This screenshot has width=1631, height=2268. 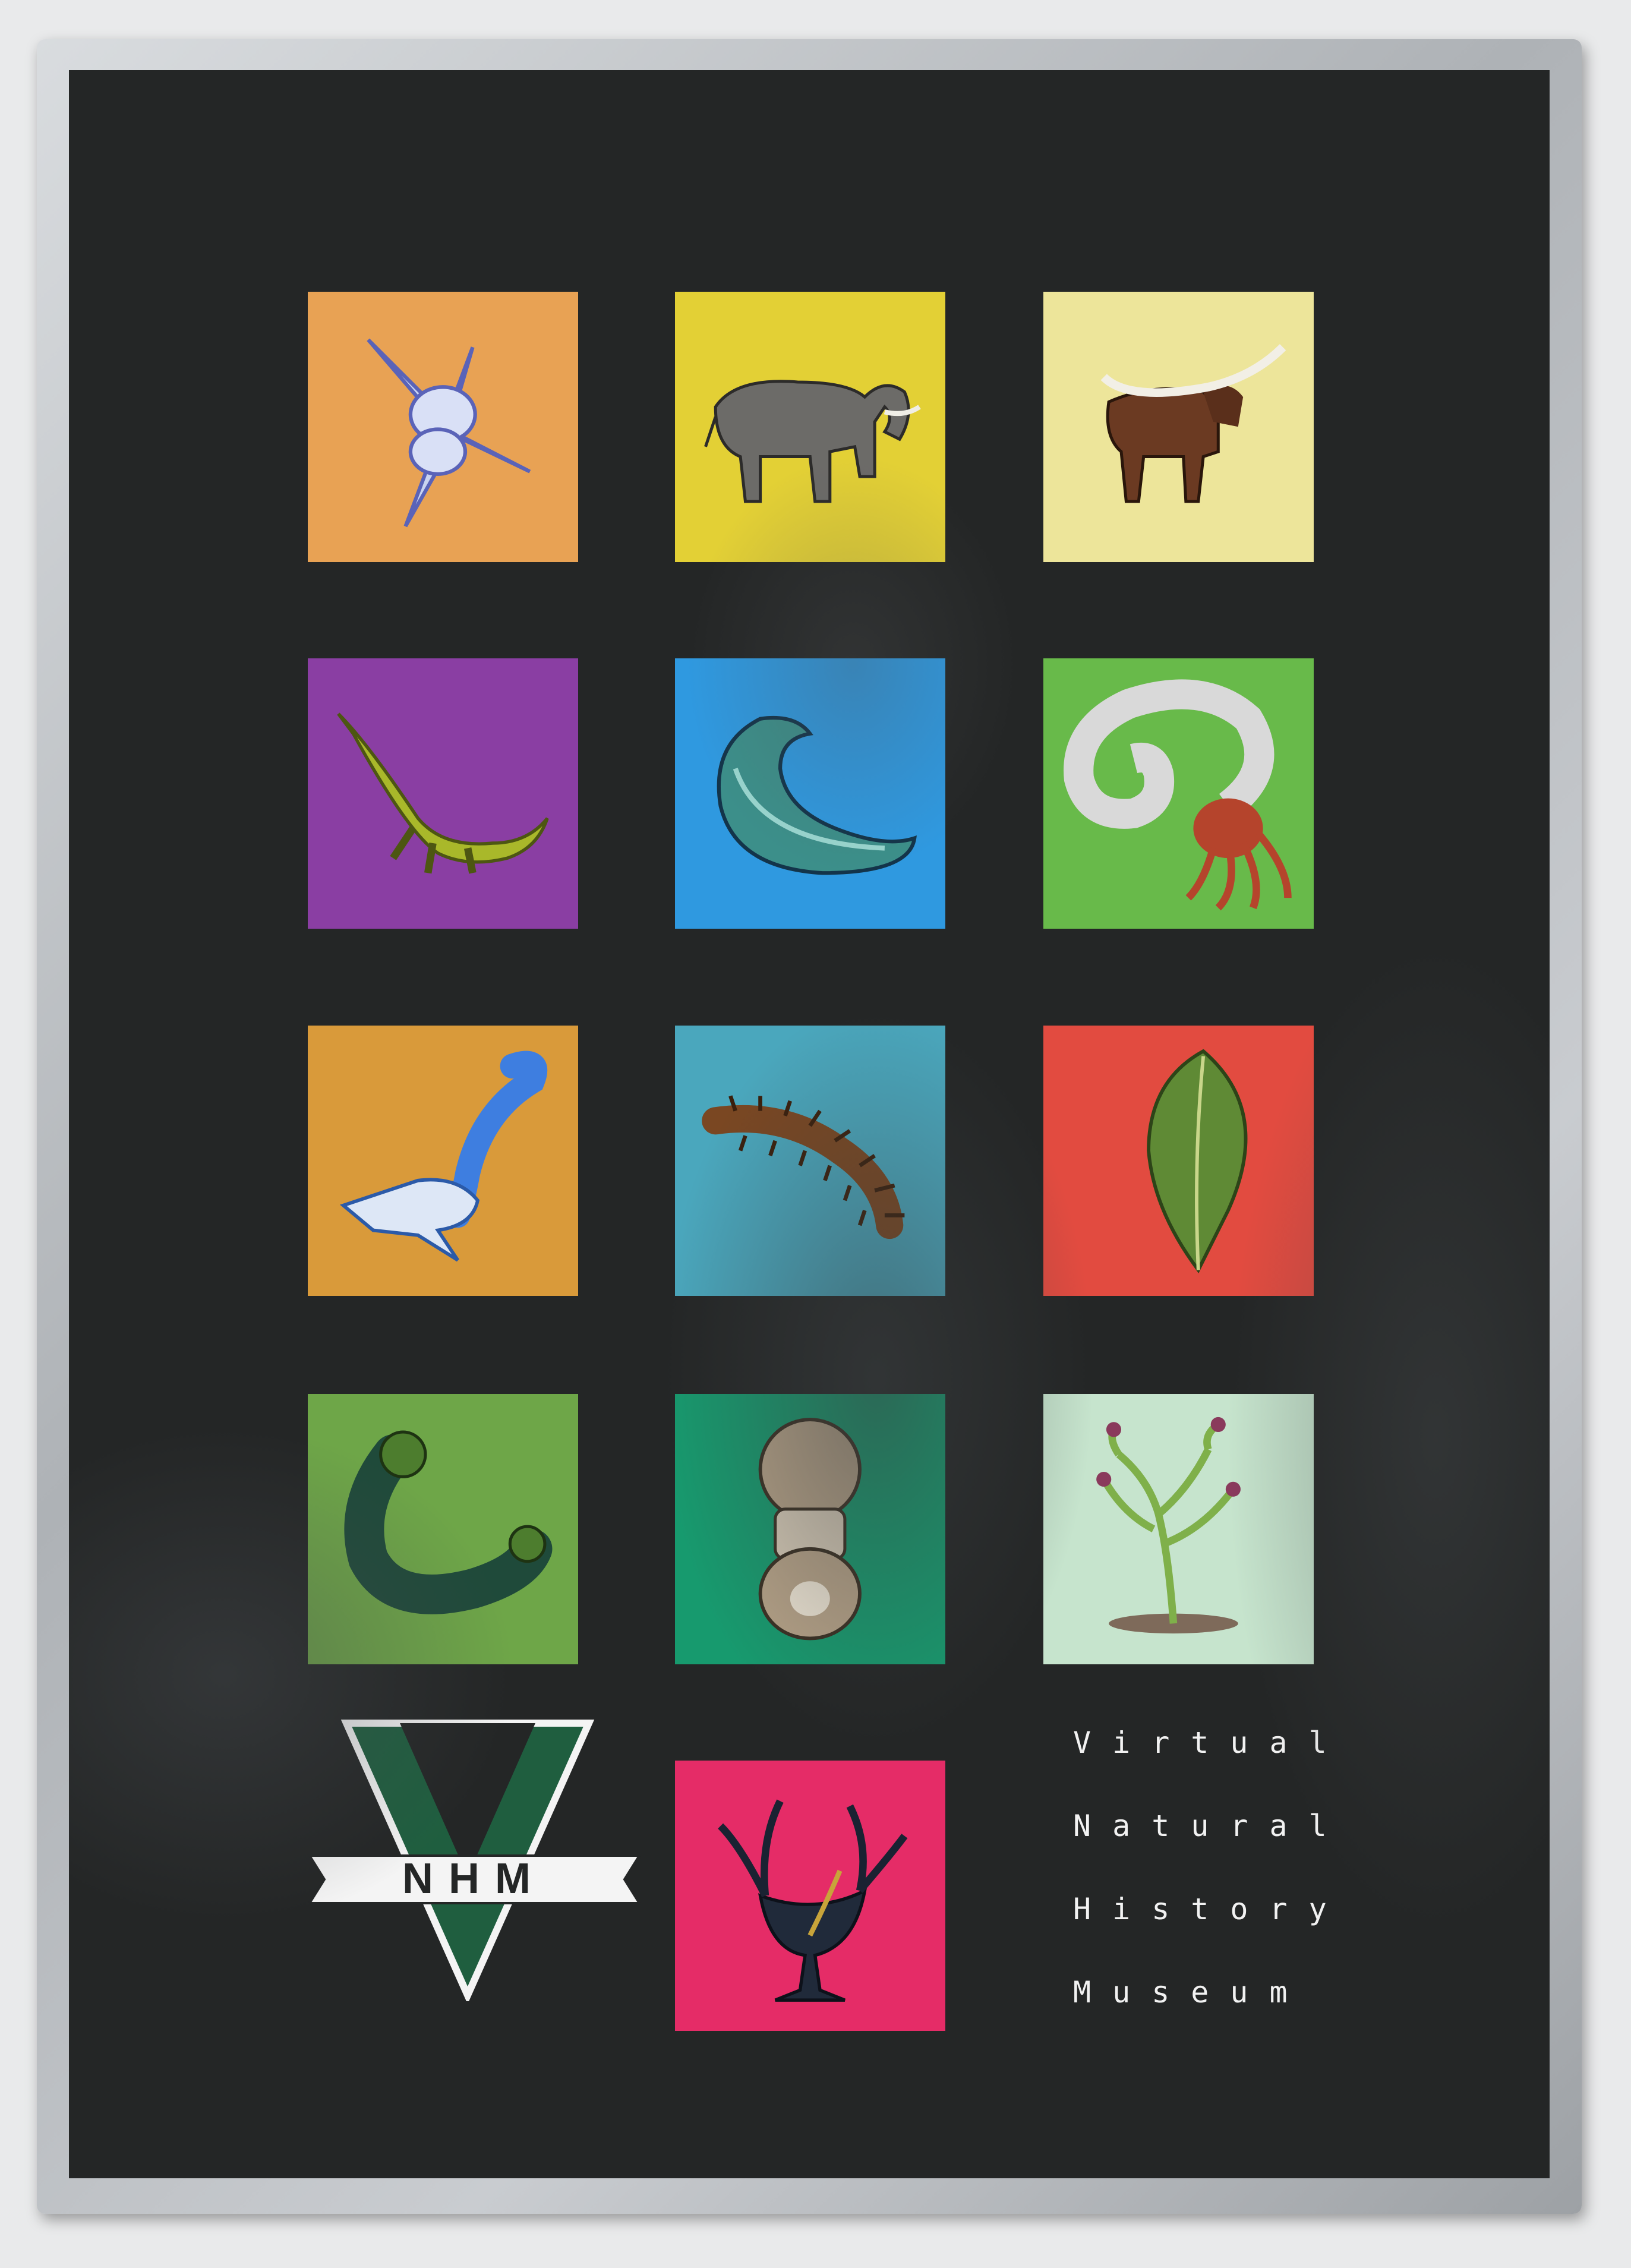 I want to click on nhm-logo: NHM, so click(x=474, y=1860).